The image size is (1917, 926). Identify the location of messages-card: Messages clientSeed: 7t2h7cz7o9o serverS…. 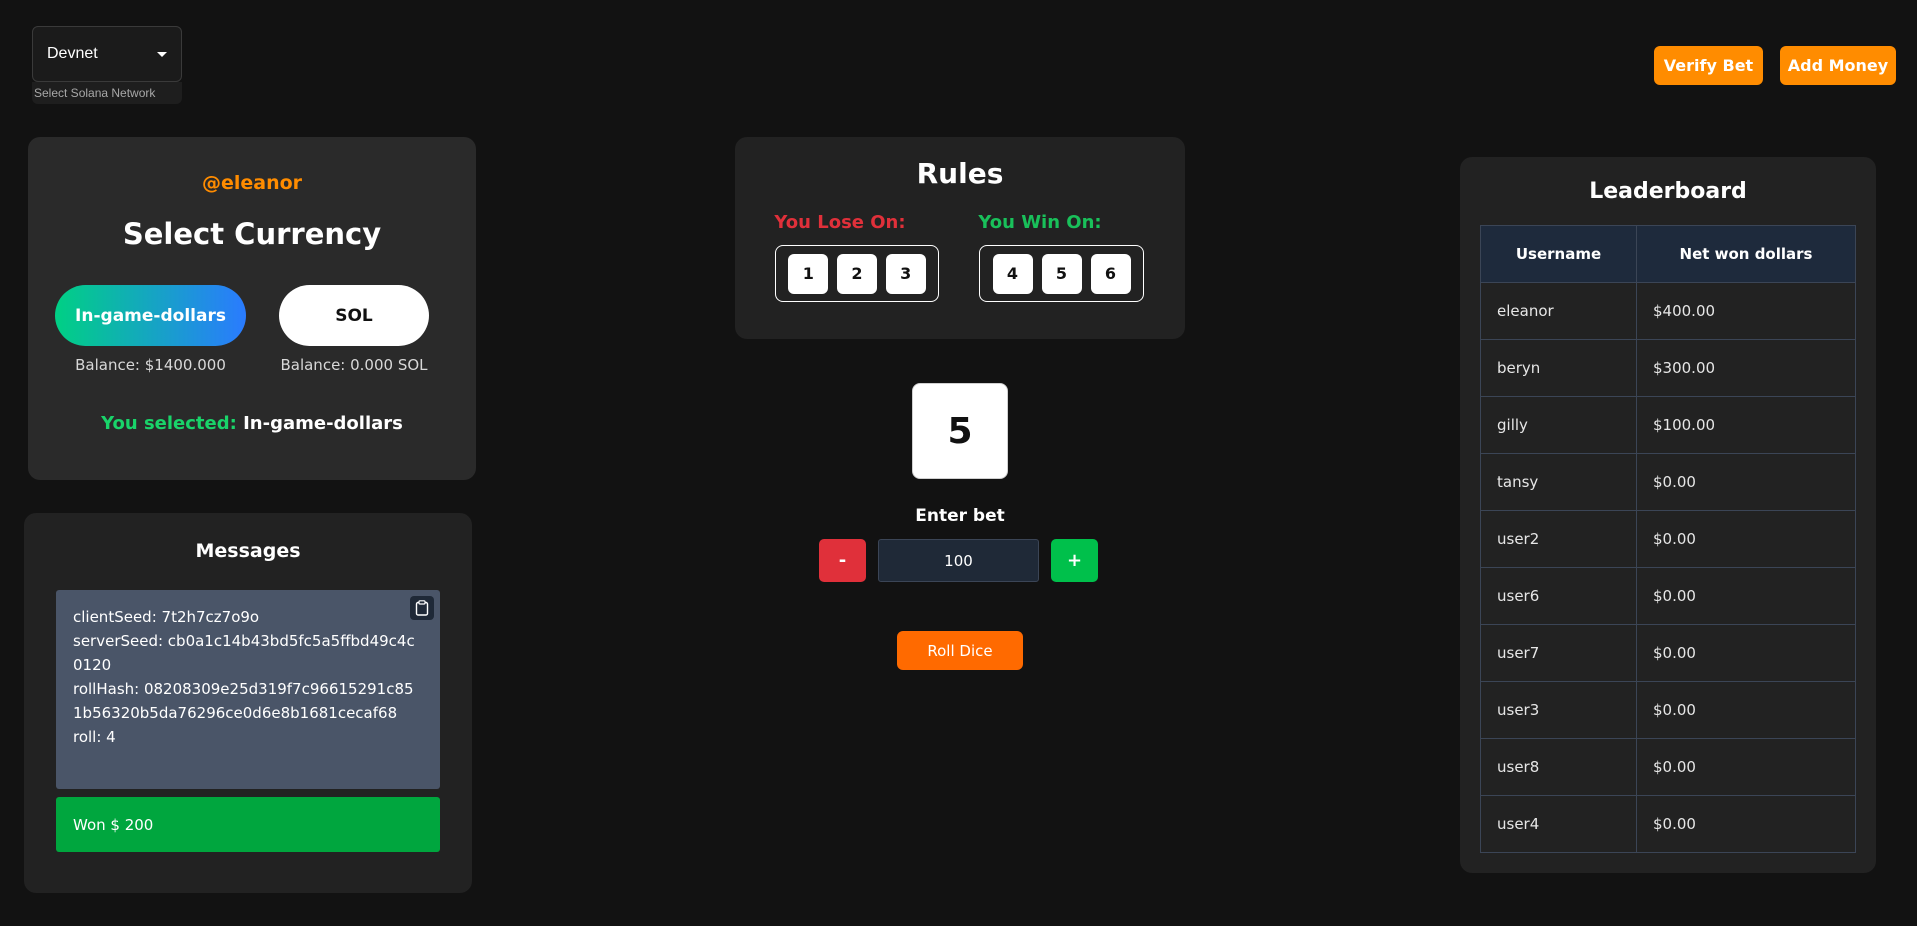
(248, 703).